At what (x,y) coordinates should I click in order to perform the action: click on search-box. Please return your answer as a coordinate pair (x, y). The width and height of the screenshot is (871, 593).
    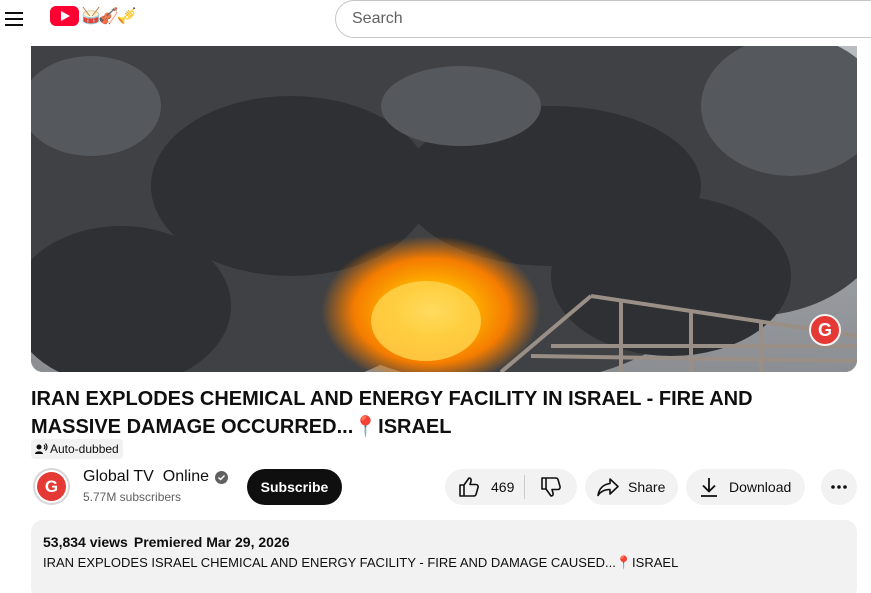
    Looking at the image, I should click on (603, 19).